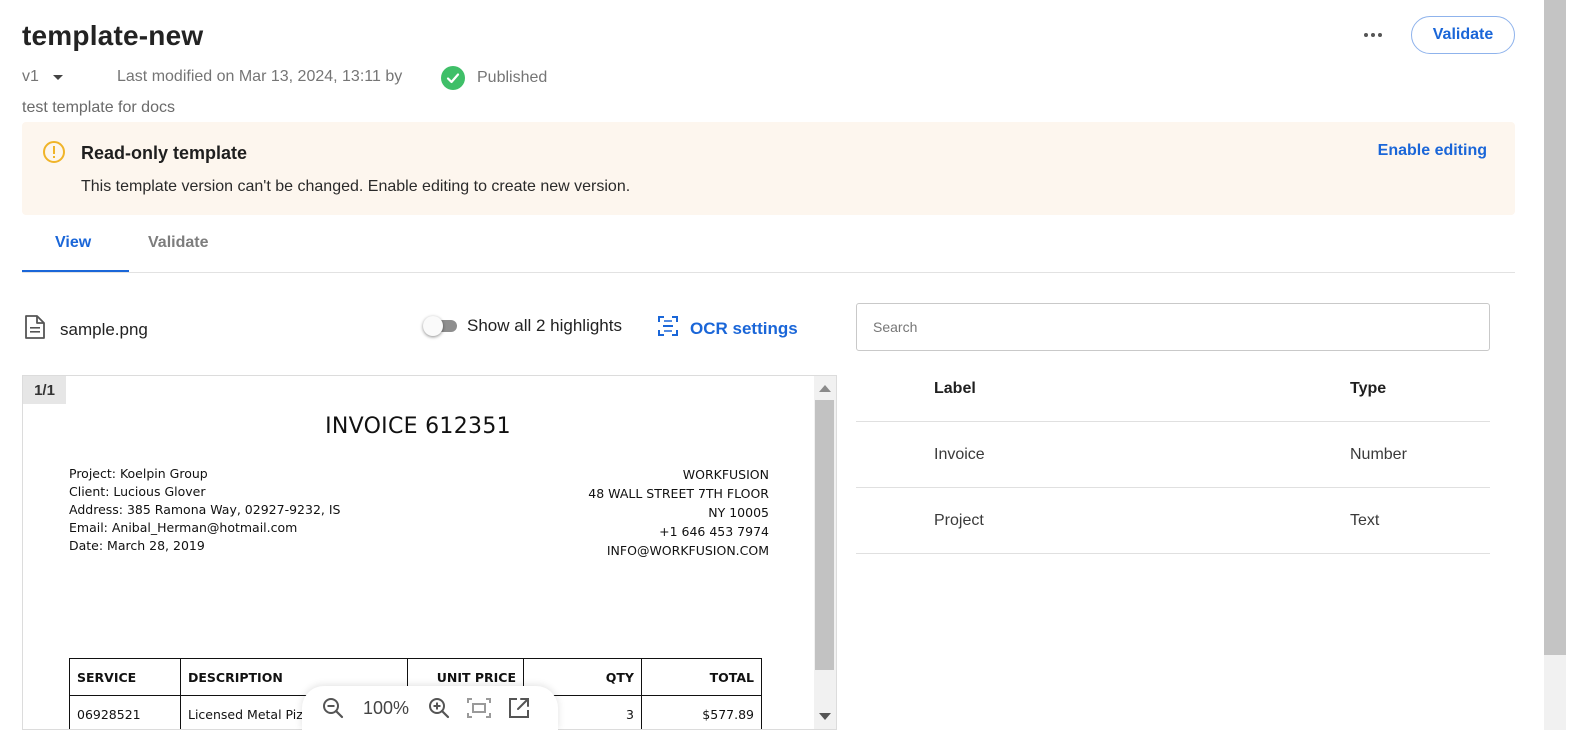  What do you see at coordinates (1365, 520) in the screenshot?
I see `field-type: Text` at bounding box center [1365, 520].